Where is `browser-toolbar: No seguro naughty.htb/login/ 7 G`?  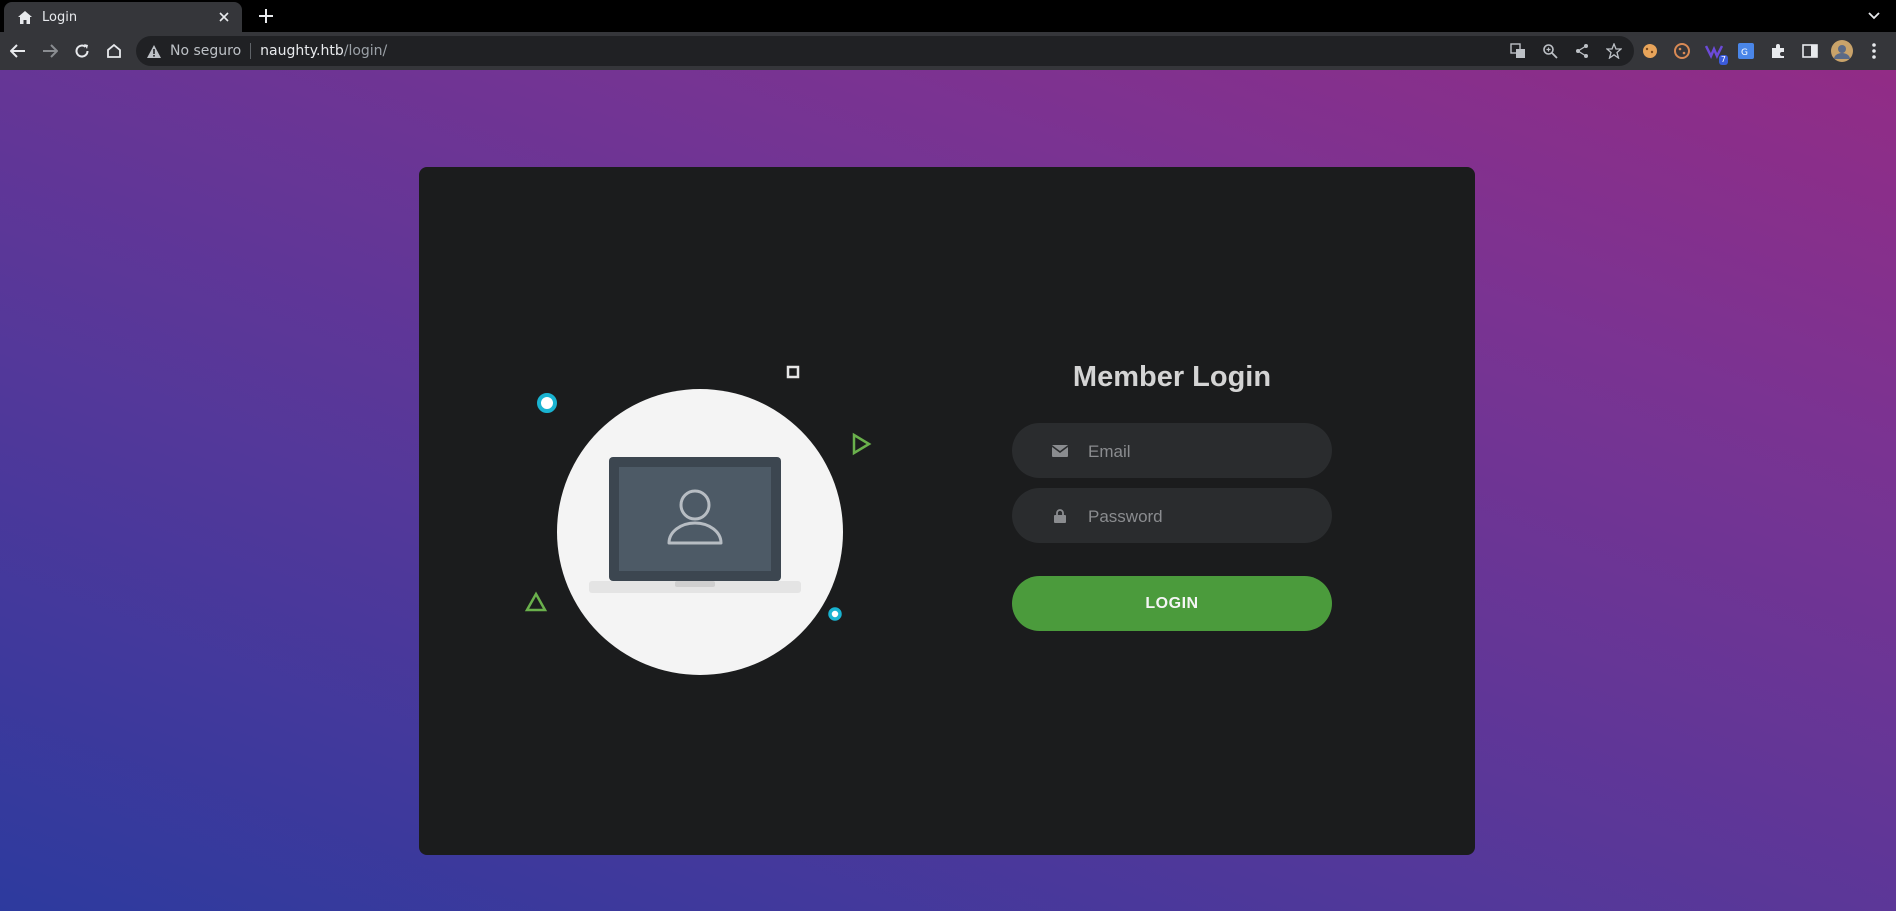
browser-toolbar: No seguro naughty.htb/login/ 7 G is located at coordinates (948, 51).